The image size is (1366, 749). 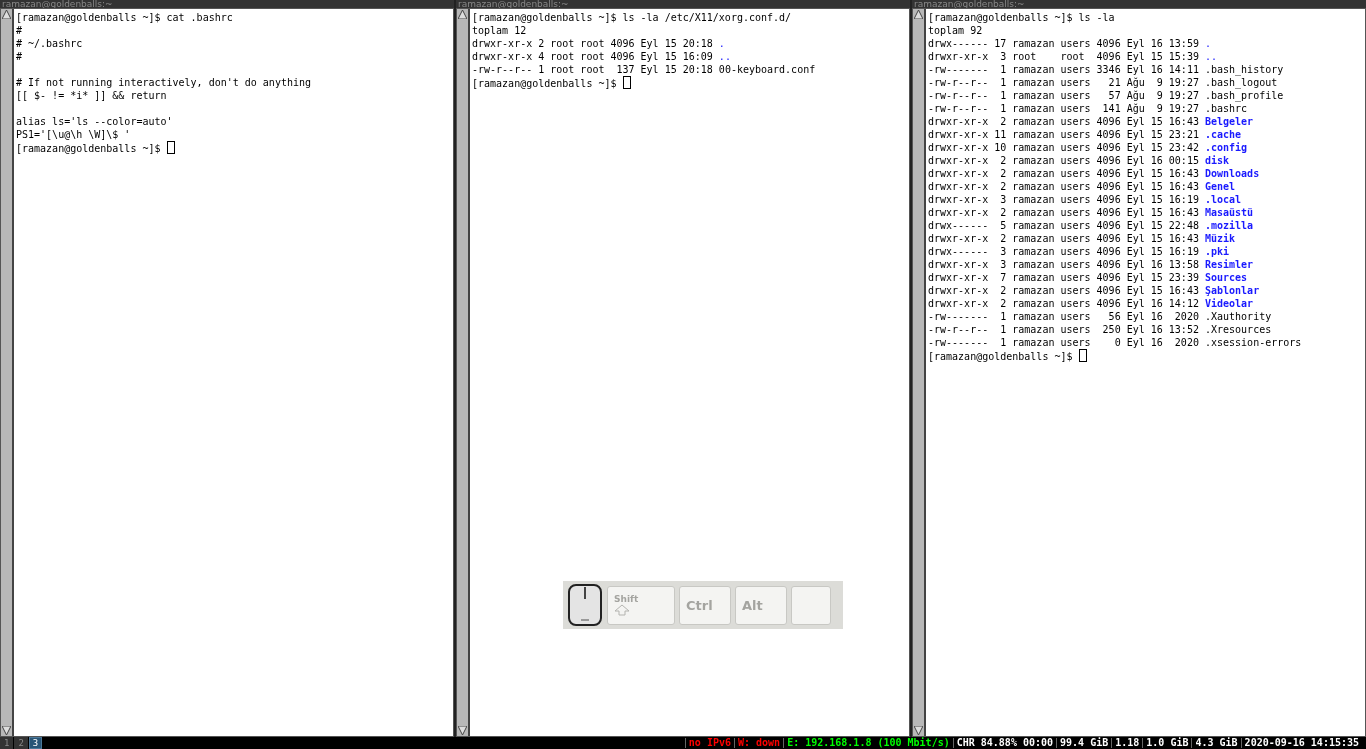 What do you see at coordinates (124, 17) in the screenshot?
I see `terminal-line: [ramazan@goldenballs ~]$ cat .bashrc` at bounding box center [124, 17].